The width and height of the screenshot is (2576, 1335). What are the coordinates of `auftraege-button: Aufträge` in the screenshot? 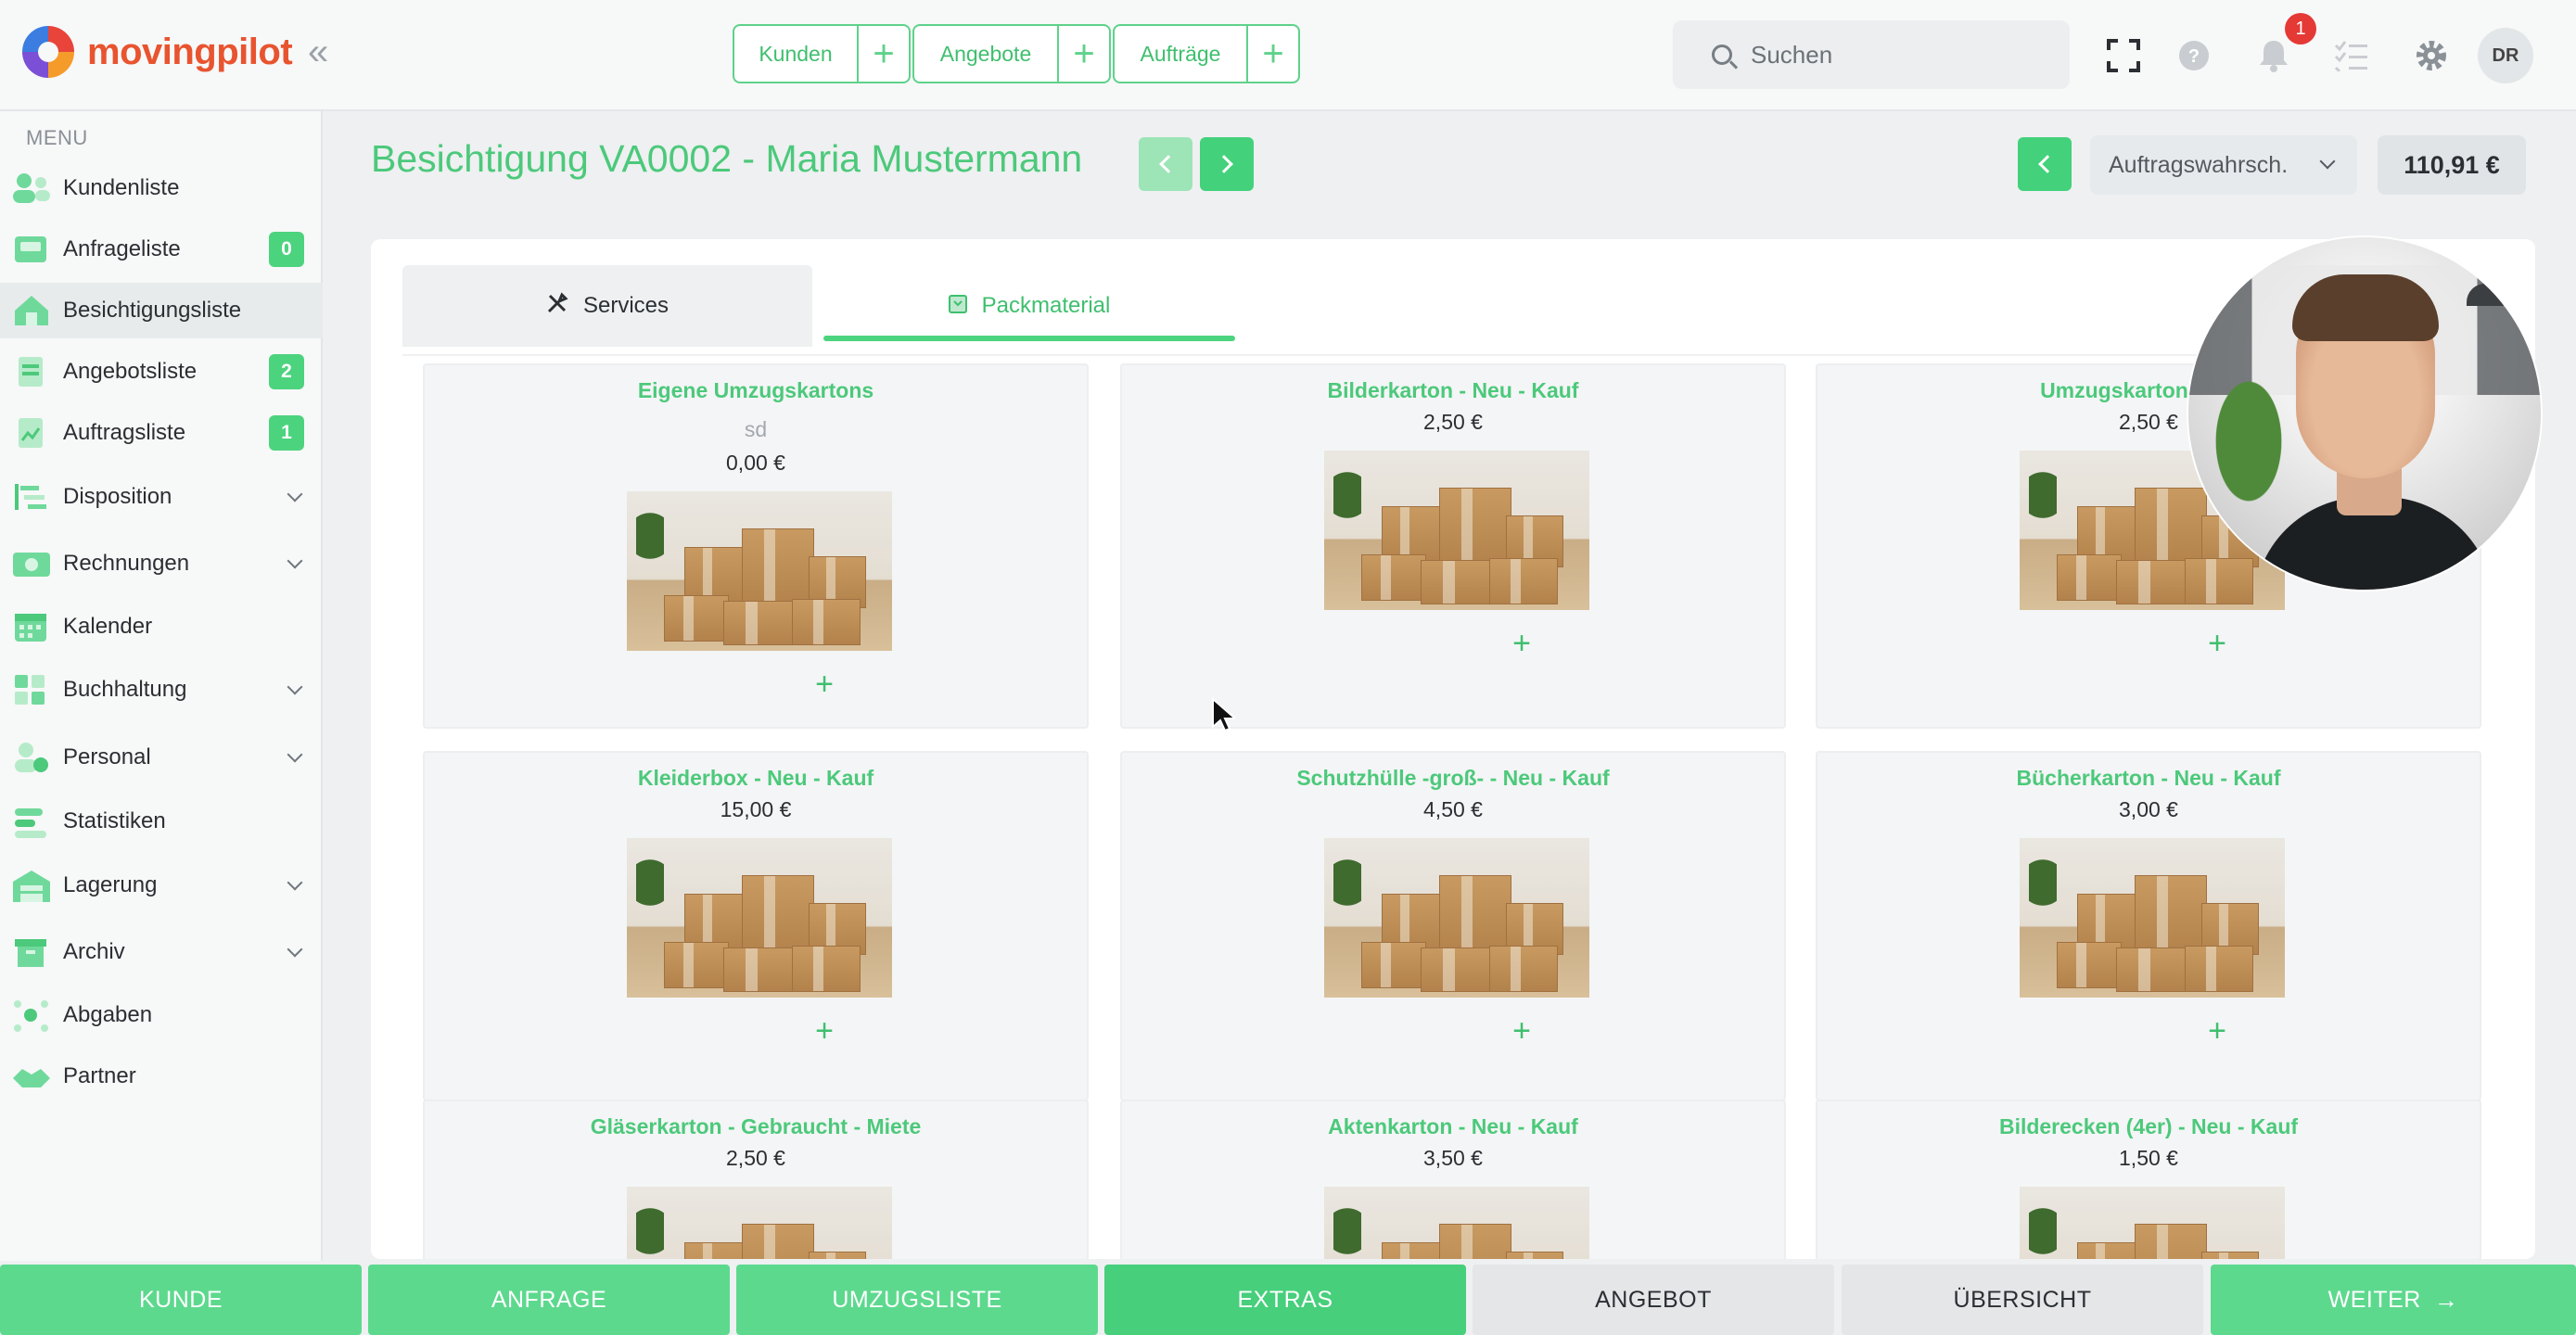 It's located at (1180, 53).